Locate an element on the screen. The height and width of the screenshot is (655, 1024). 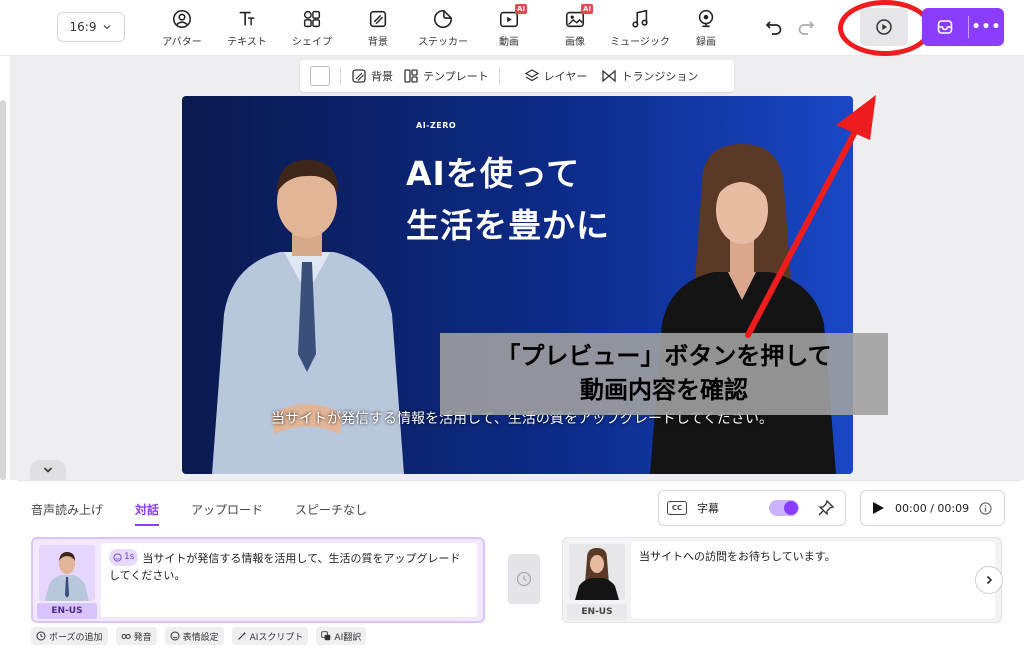
callout-line: 「プレビュー」ボタンを押して is located at coordinates (664, 356).